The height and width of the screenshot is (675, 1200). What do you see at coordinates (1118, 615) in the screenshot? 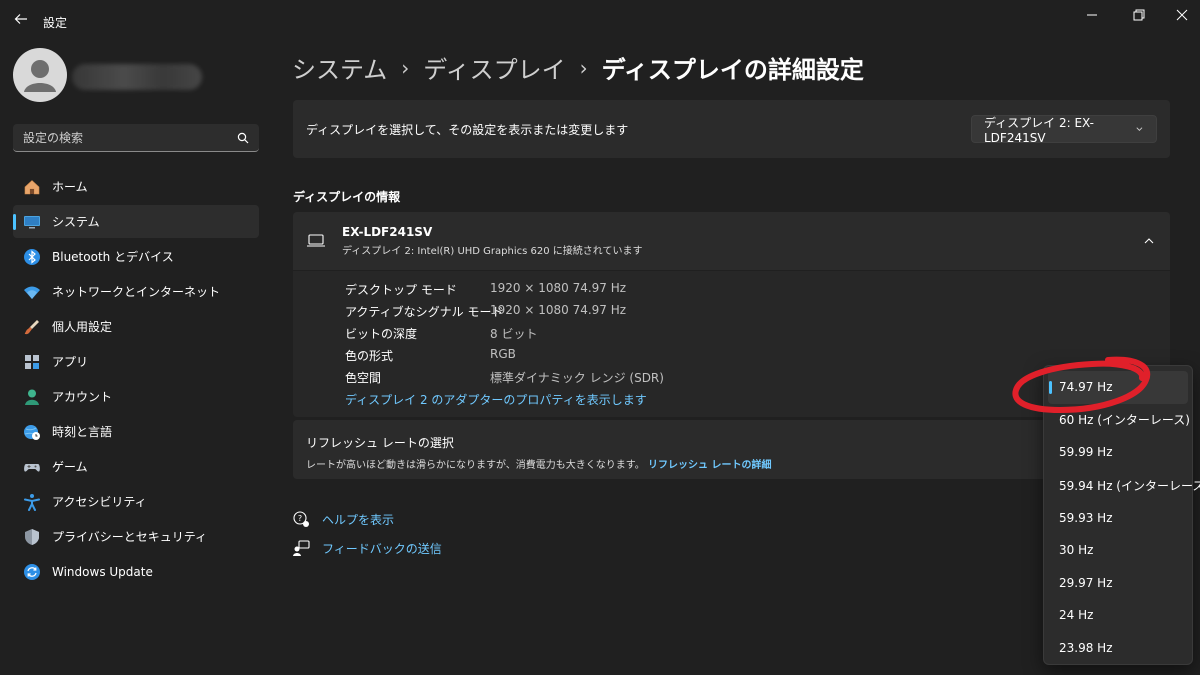
I see `refresh-option: 24 Hz` at bounding box center [1118, 615].